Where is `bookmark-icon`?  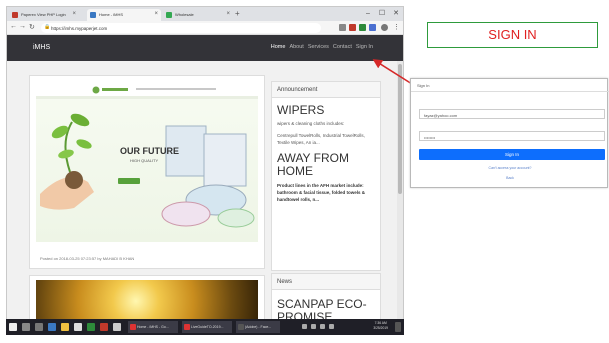 bookmark-icon is located at coordinates (342, 27).